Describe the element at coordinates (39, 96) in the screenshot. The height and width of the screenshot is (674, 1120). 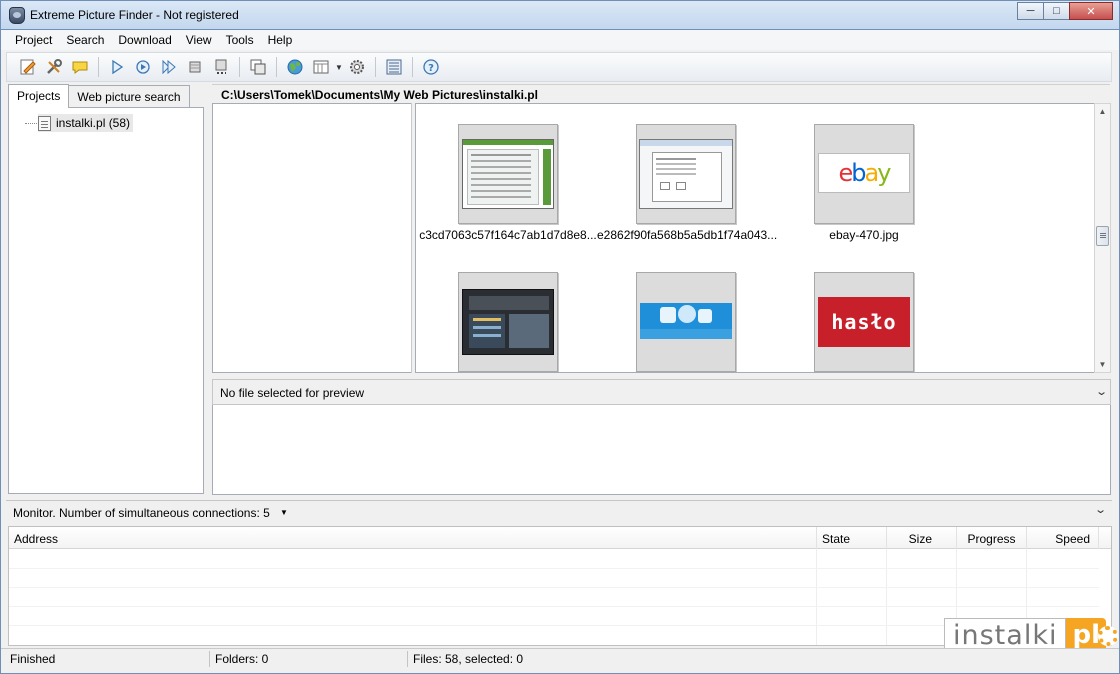
I see `tab-projects: Projects` at that location.